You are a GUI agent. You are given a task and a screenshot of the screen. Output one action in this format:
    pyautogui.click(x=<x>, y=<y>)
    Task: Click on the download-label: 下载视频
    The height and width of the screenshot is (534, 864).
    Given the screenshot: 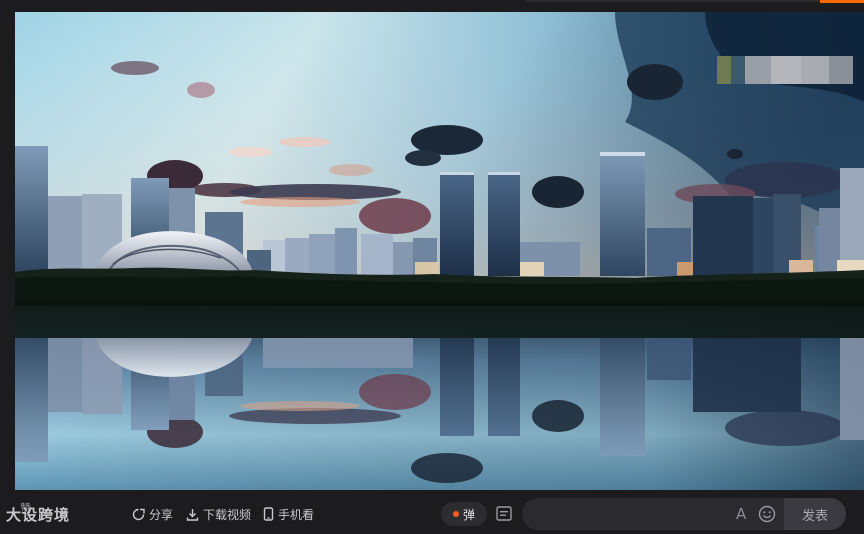 What is the action you would take?
    pyautogui.click(x=227, y=514)
    